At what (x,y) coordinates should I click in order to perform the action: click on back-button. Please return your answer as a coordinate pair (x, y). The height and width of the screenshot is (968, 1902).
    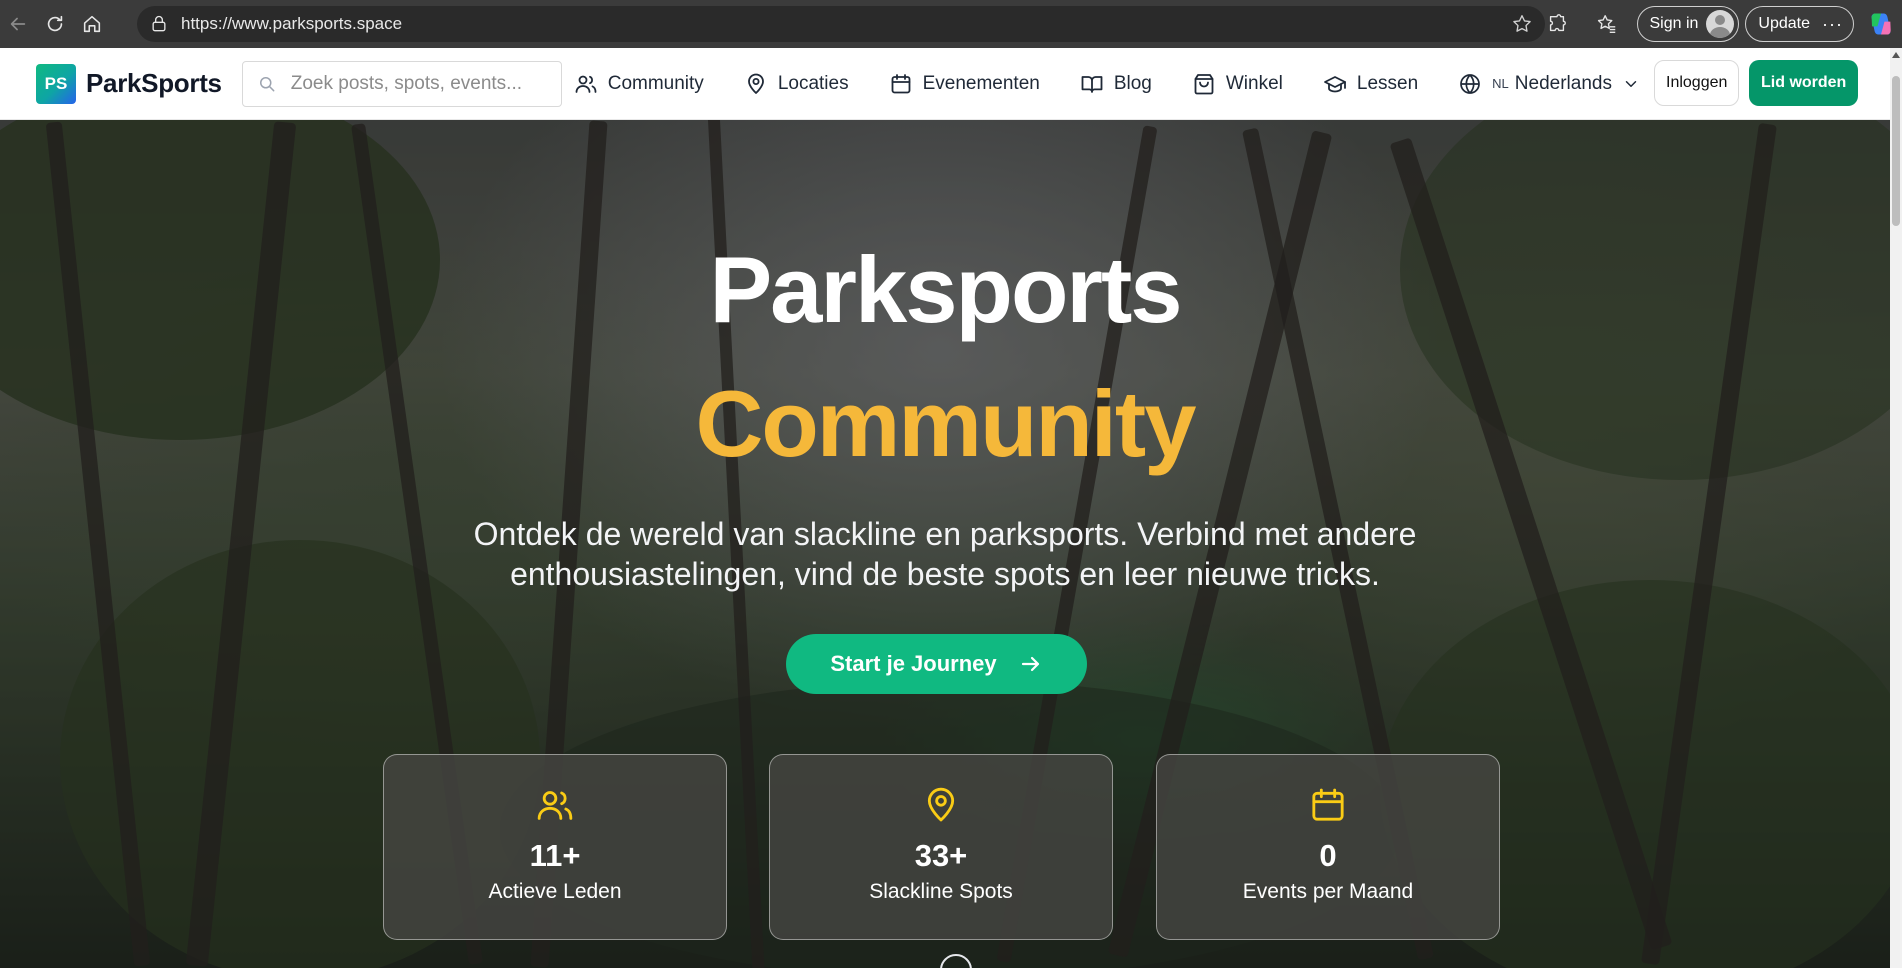
    Looking at the image, I should click on (18, 24).